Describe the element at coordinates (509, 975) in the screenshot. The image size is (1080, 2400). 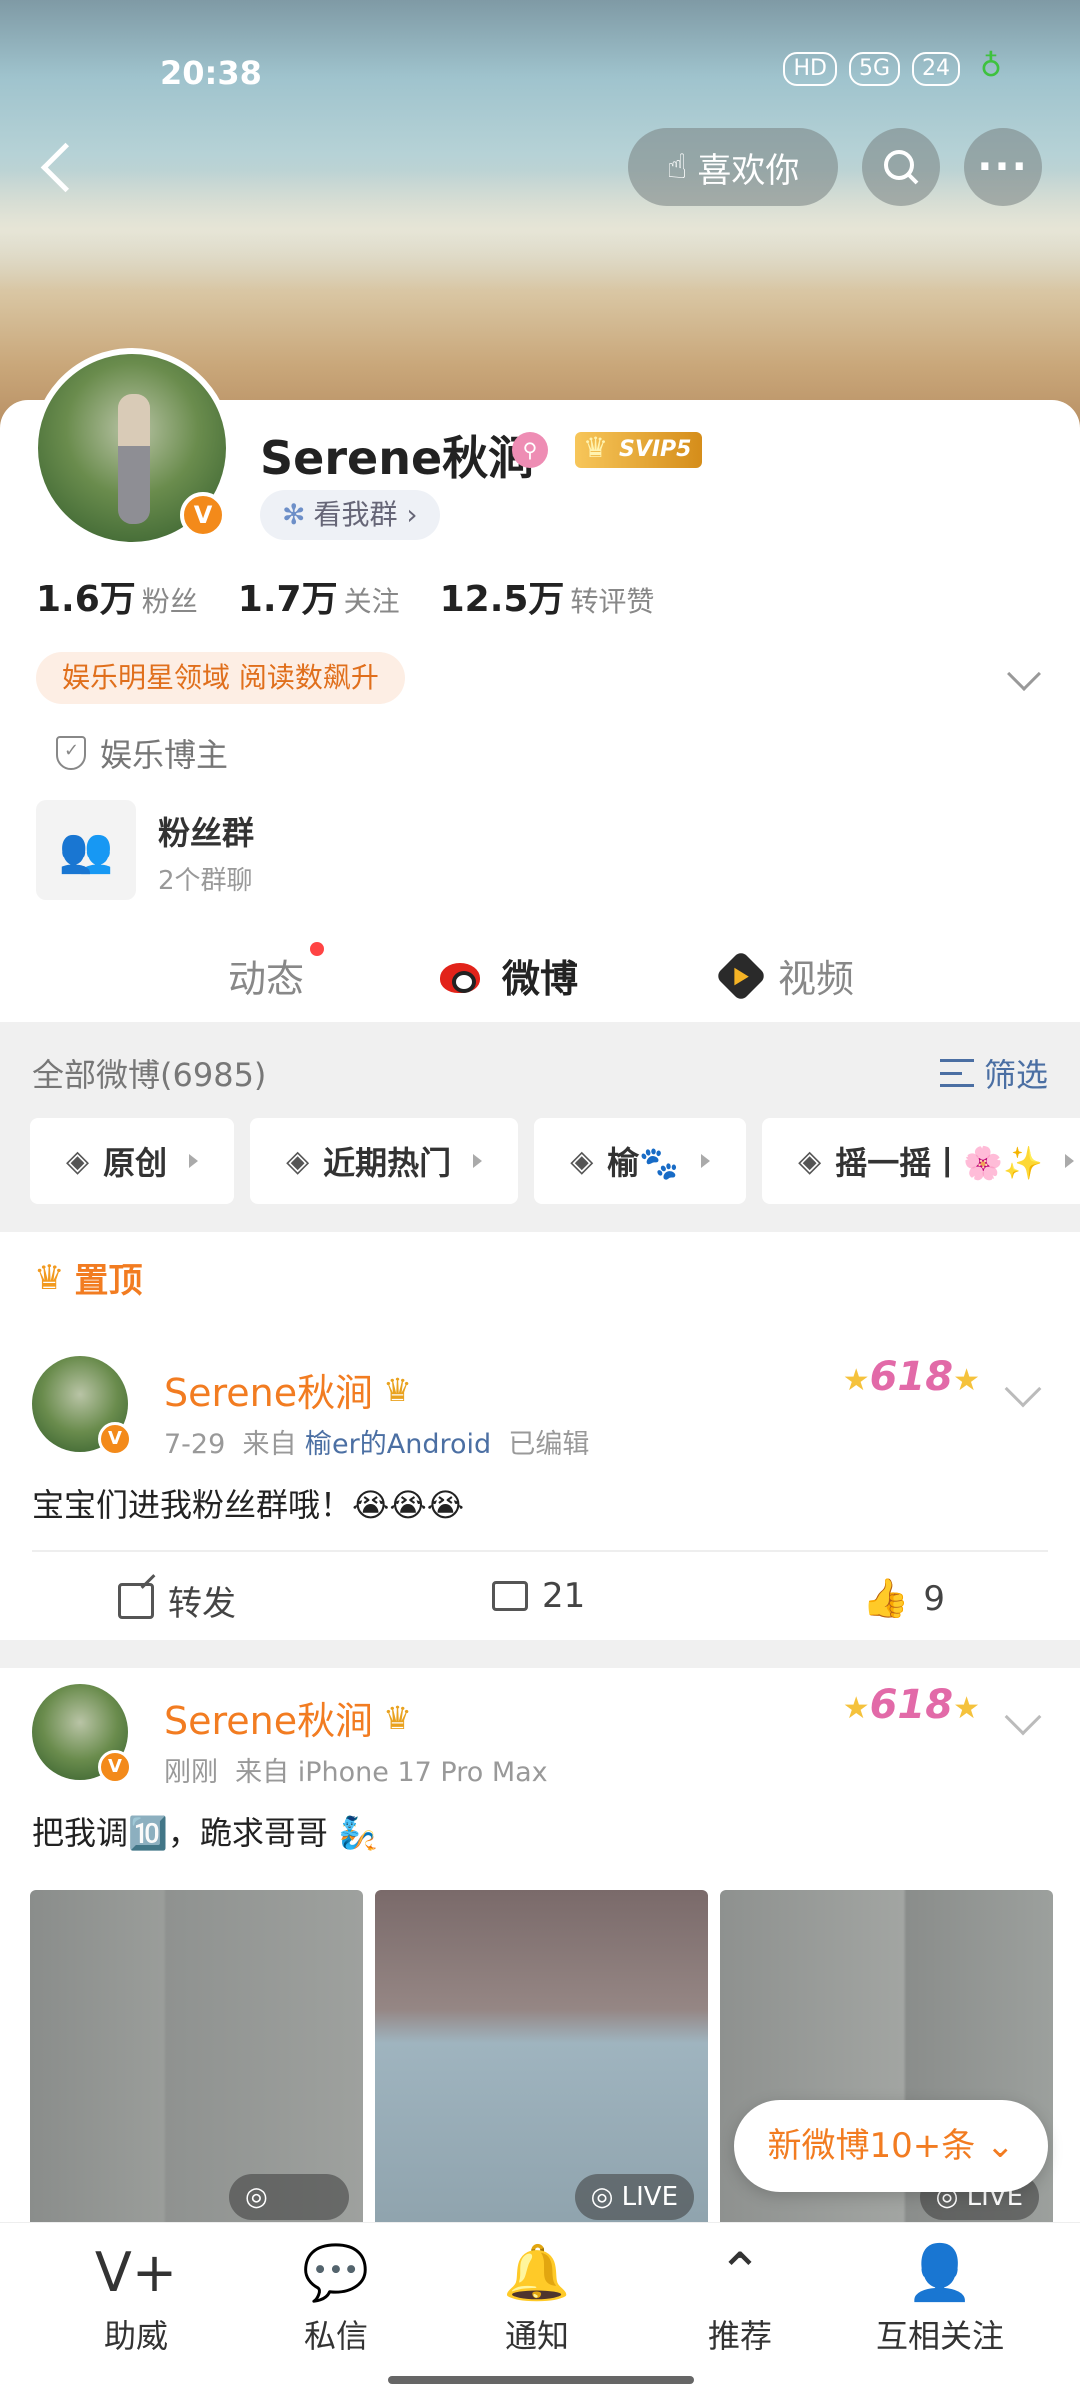
I see `tab-weibo: 微博` at that location.